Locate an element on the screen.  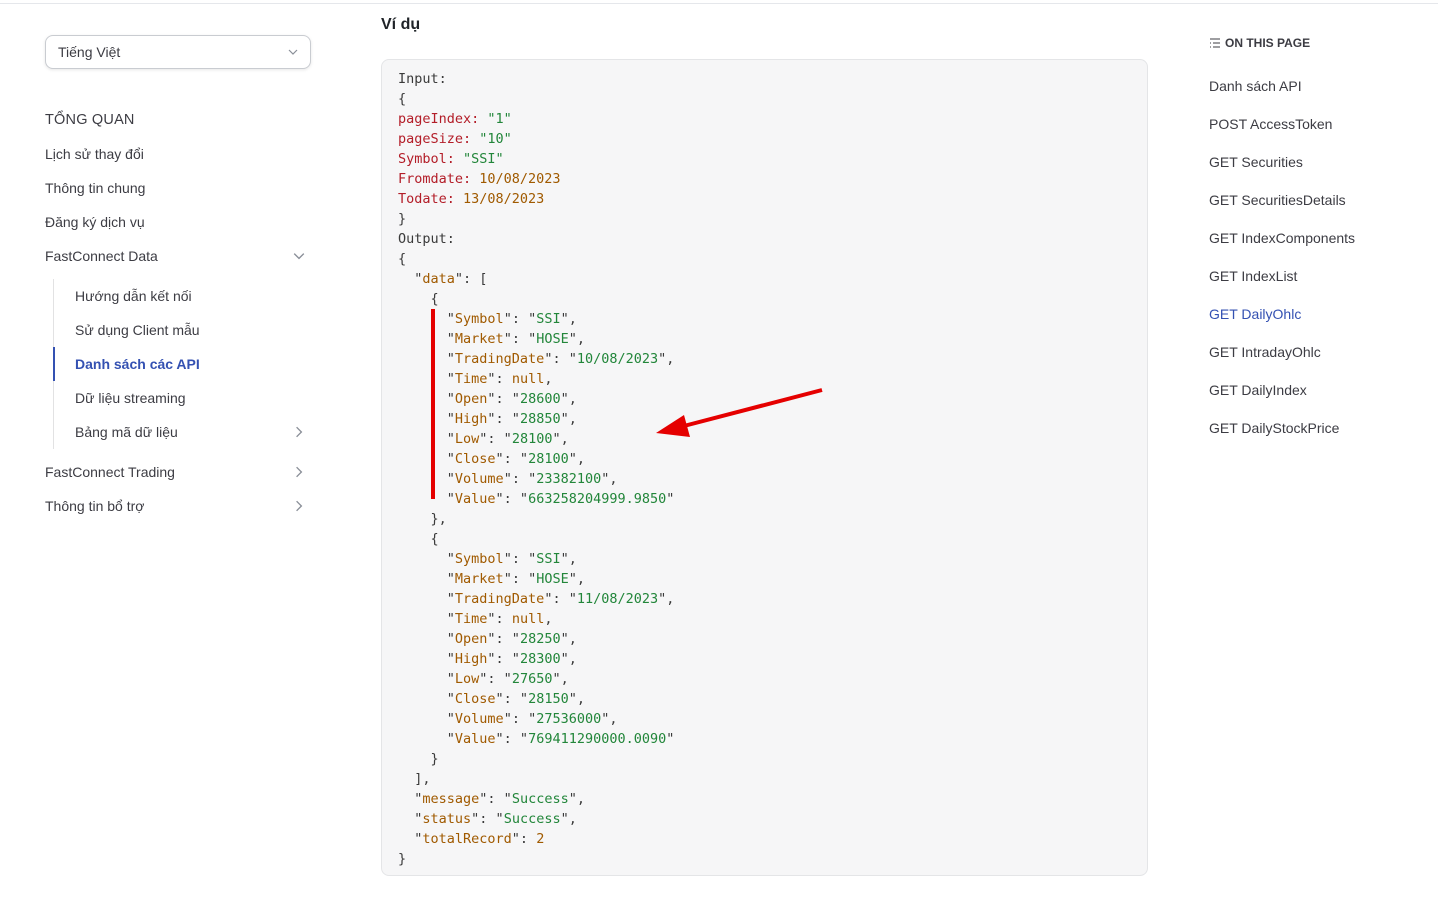
toc-item: GET IntradayOhlc is located at coordinates (1309, 352).